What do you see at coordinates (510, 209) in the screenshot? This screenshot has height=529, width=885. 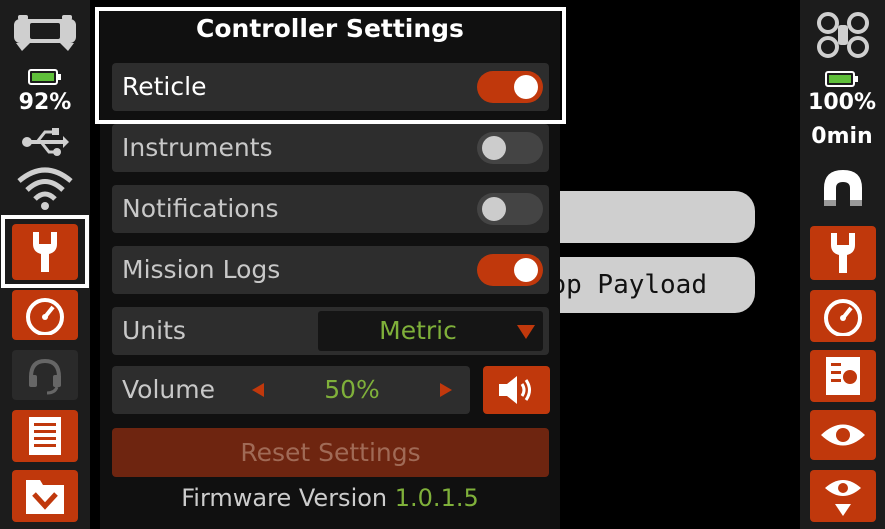 I see `notifications-toggle` at bounding box center [510, 209].